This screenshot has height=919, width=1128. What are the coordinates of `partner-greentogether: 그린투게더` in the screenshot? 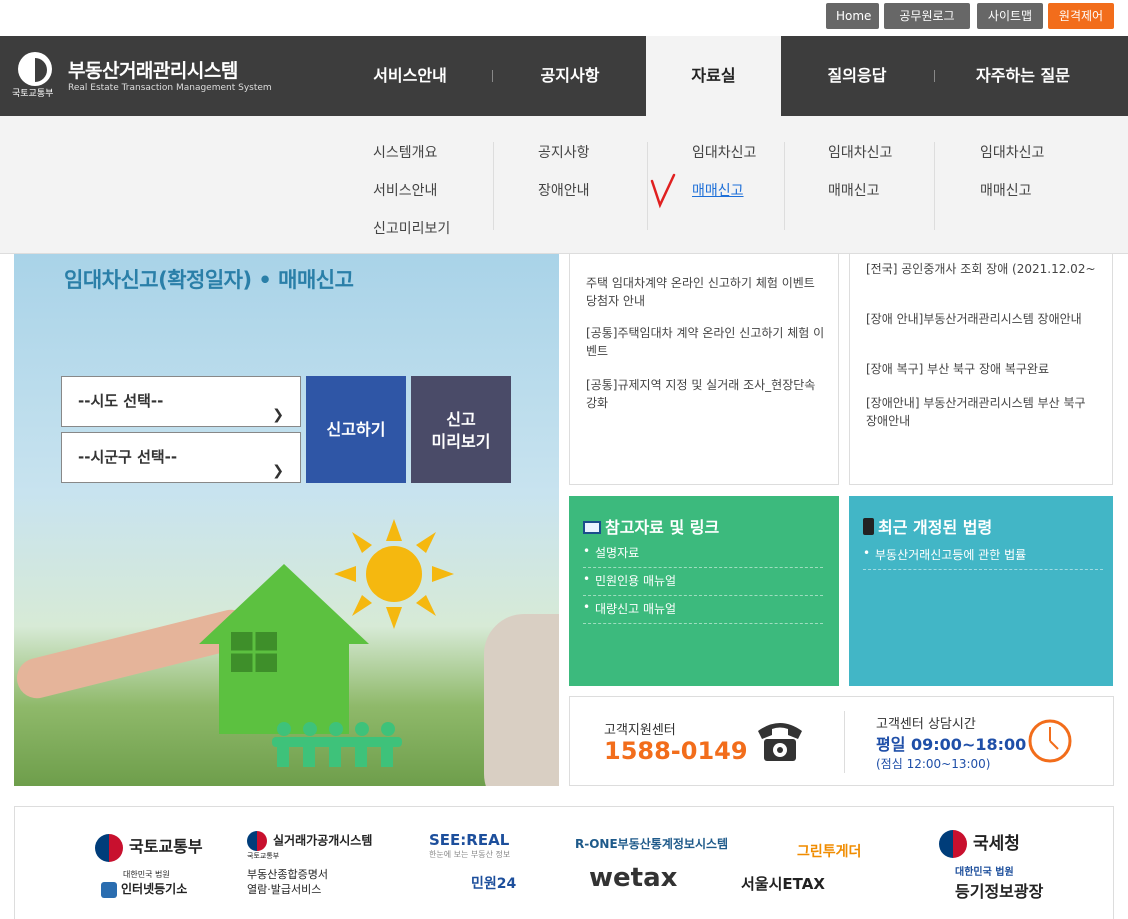 It's located at (829, 851).